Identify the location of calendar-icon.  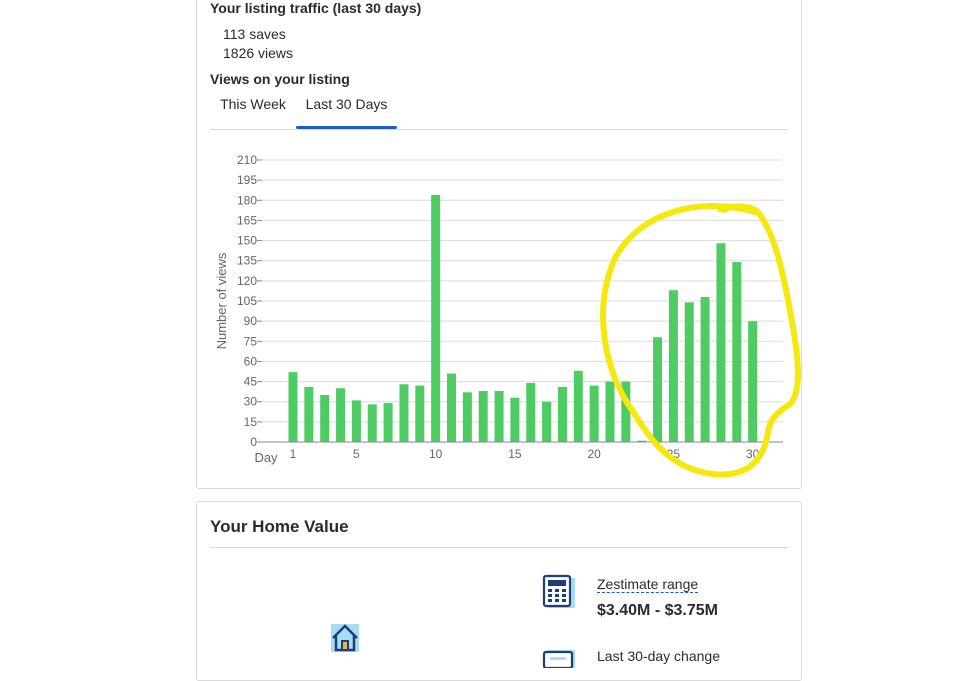
(559, 660).